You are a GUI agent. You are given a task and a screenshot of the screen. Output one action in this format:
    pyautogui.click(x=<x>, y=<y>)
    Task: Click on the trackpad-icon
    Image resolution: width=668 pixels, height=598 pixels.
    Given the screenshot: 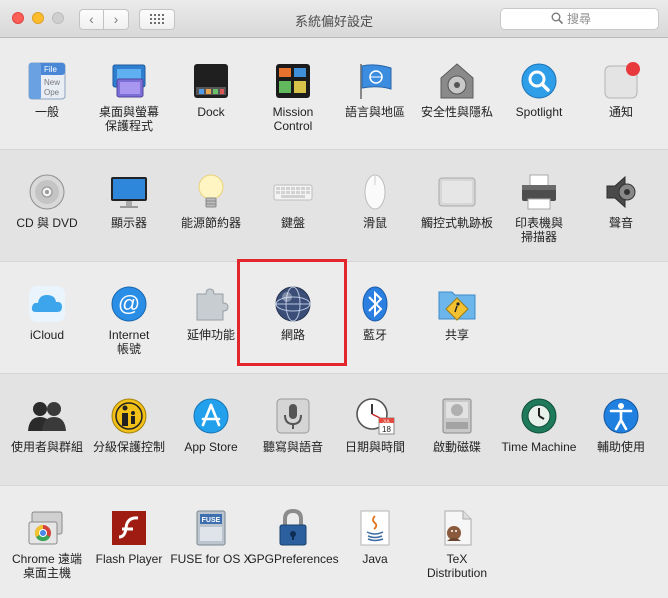 What is the action you would take?
    pyautogui.click(x=457, y=192)
    